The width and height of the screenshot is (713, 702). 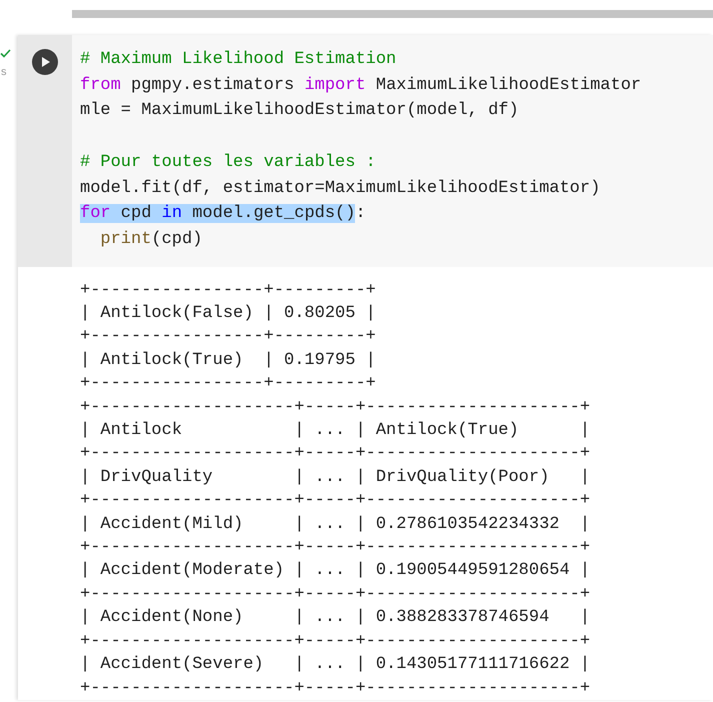 I want to click on output-line: | Antilock | ... | Antilock(True) |, so click(x=335, y=431).